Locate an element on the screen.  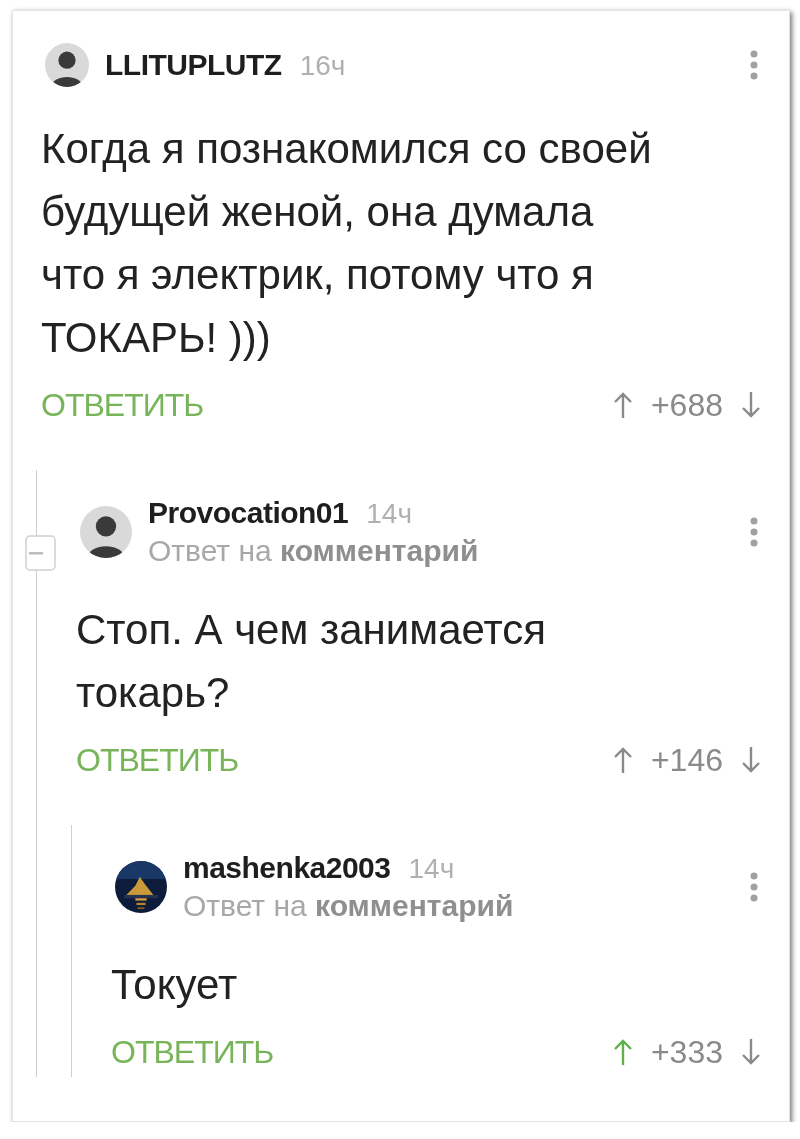
comment-time: 16ч is located at coordinates (322, 66).